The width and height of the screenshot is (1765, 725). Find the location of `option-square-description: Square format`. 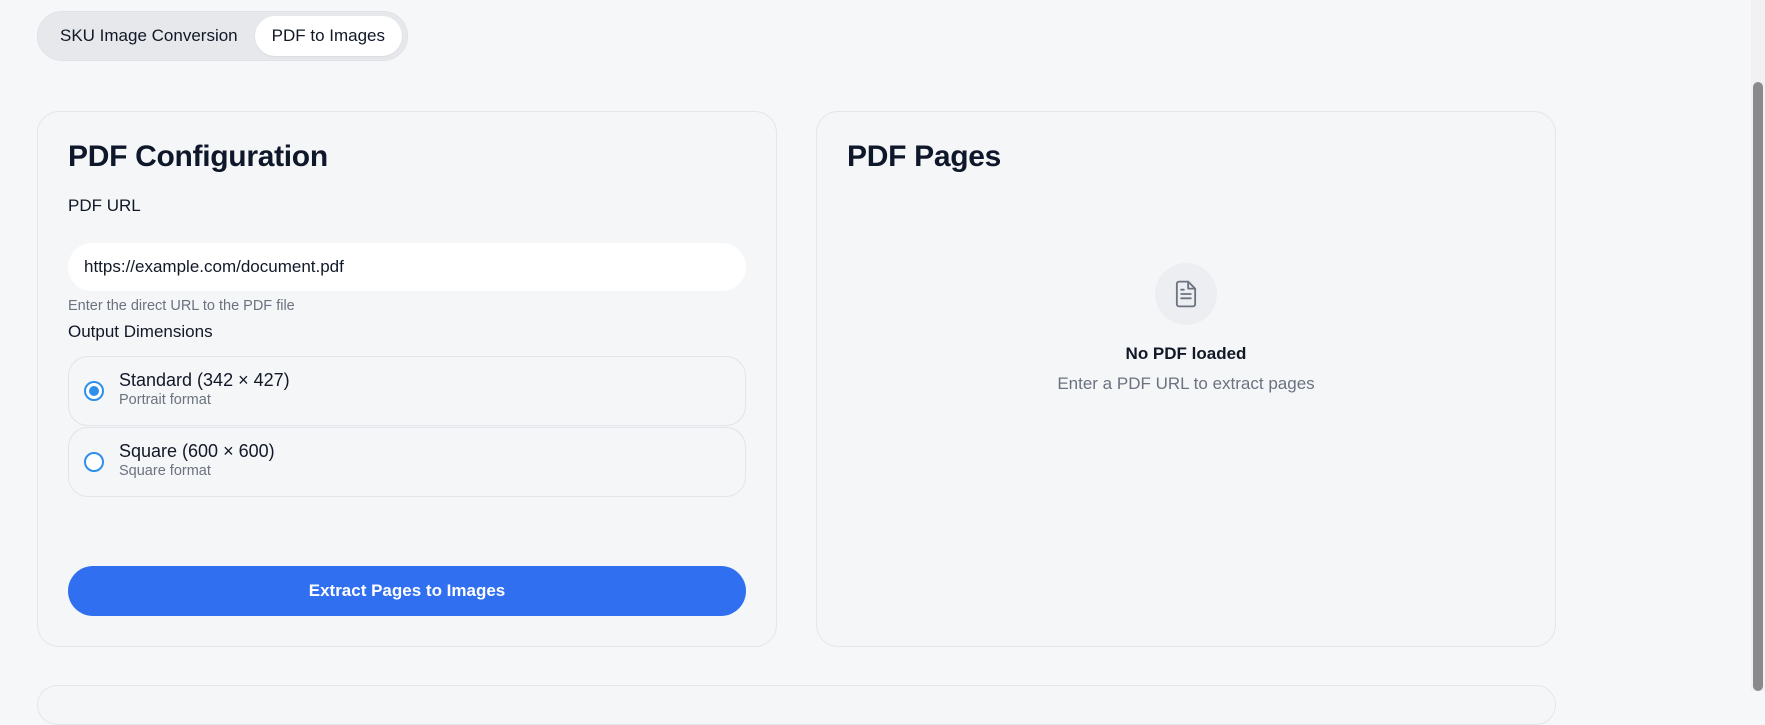

option-square-description: Square format is located at coordinates (165, 471).